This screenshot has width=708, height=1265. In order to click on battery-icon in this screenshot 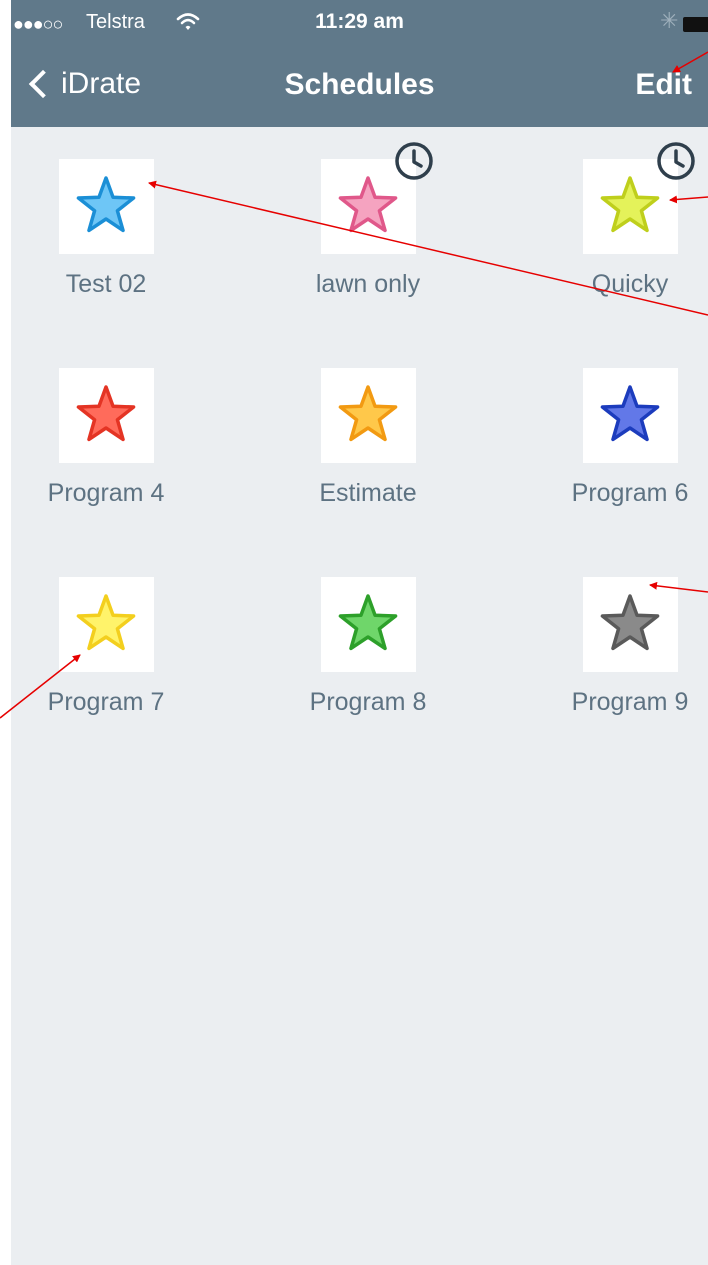, I will do `click(695, 24)`.